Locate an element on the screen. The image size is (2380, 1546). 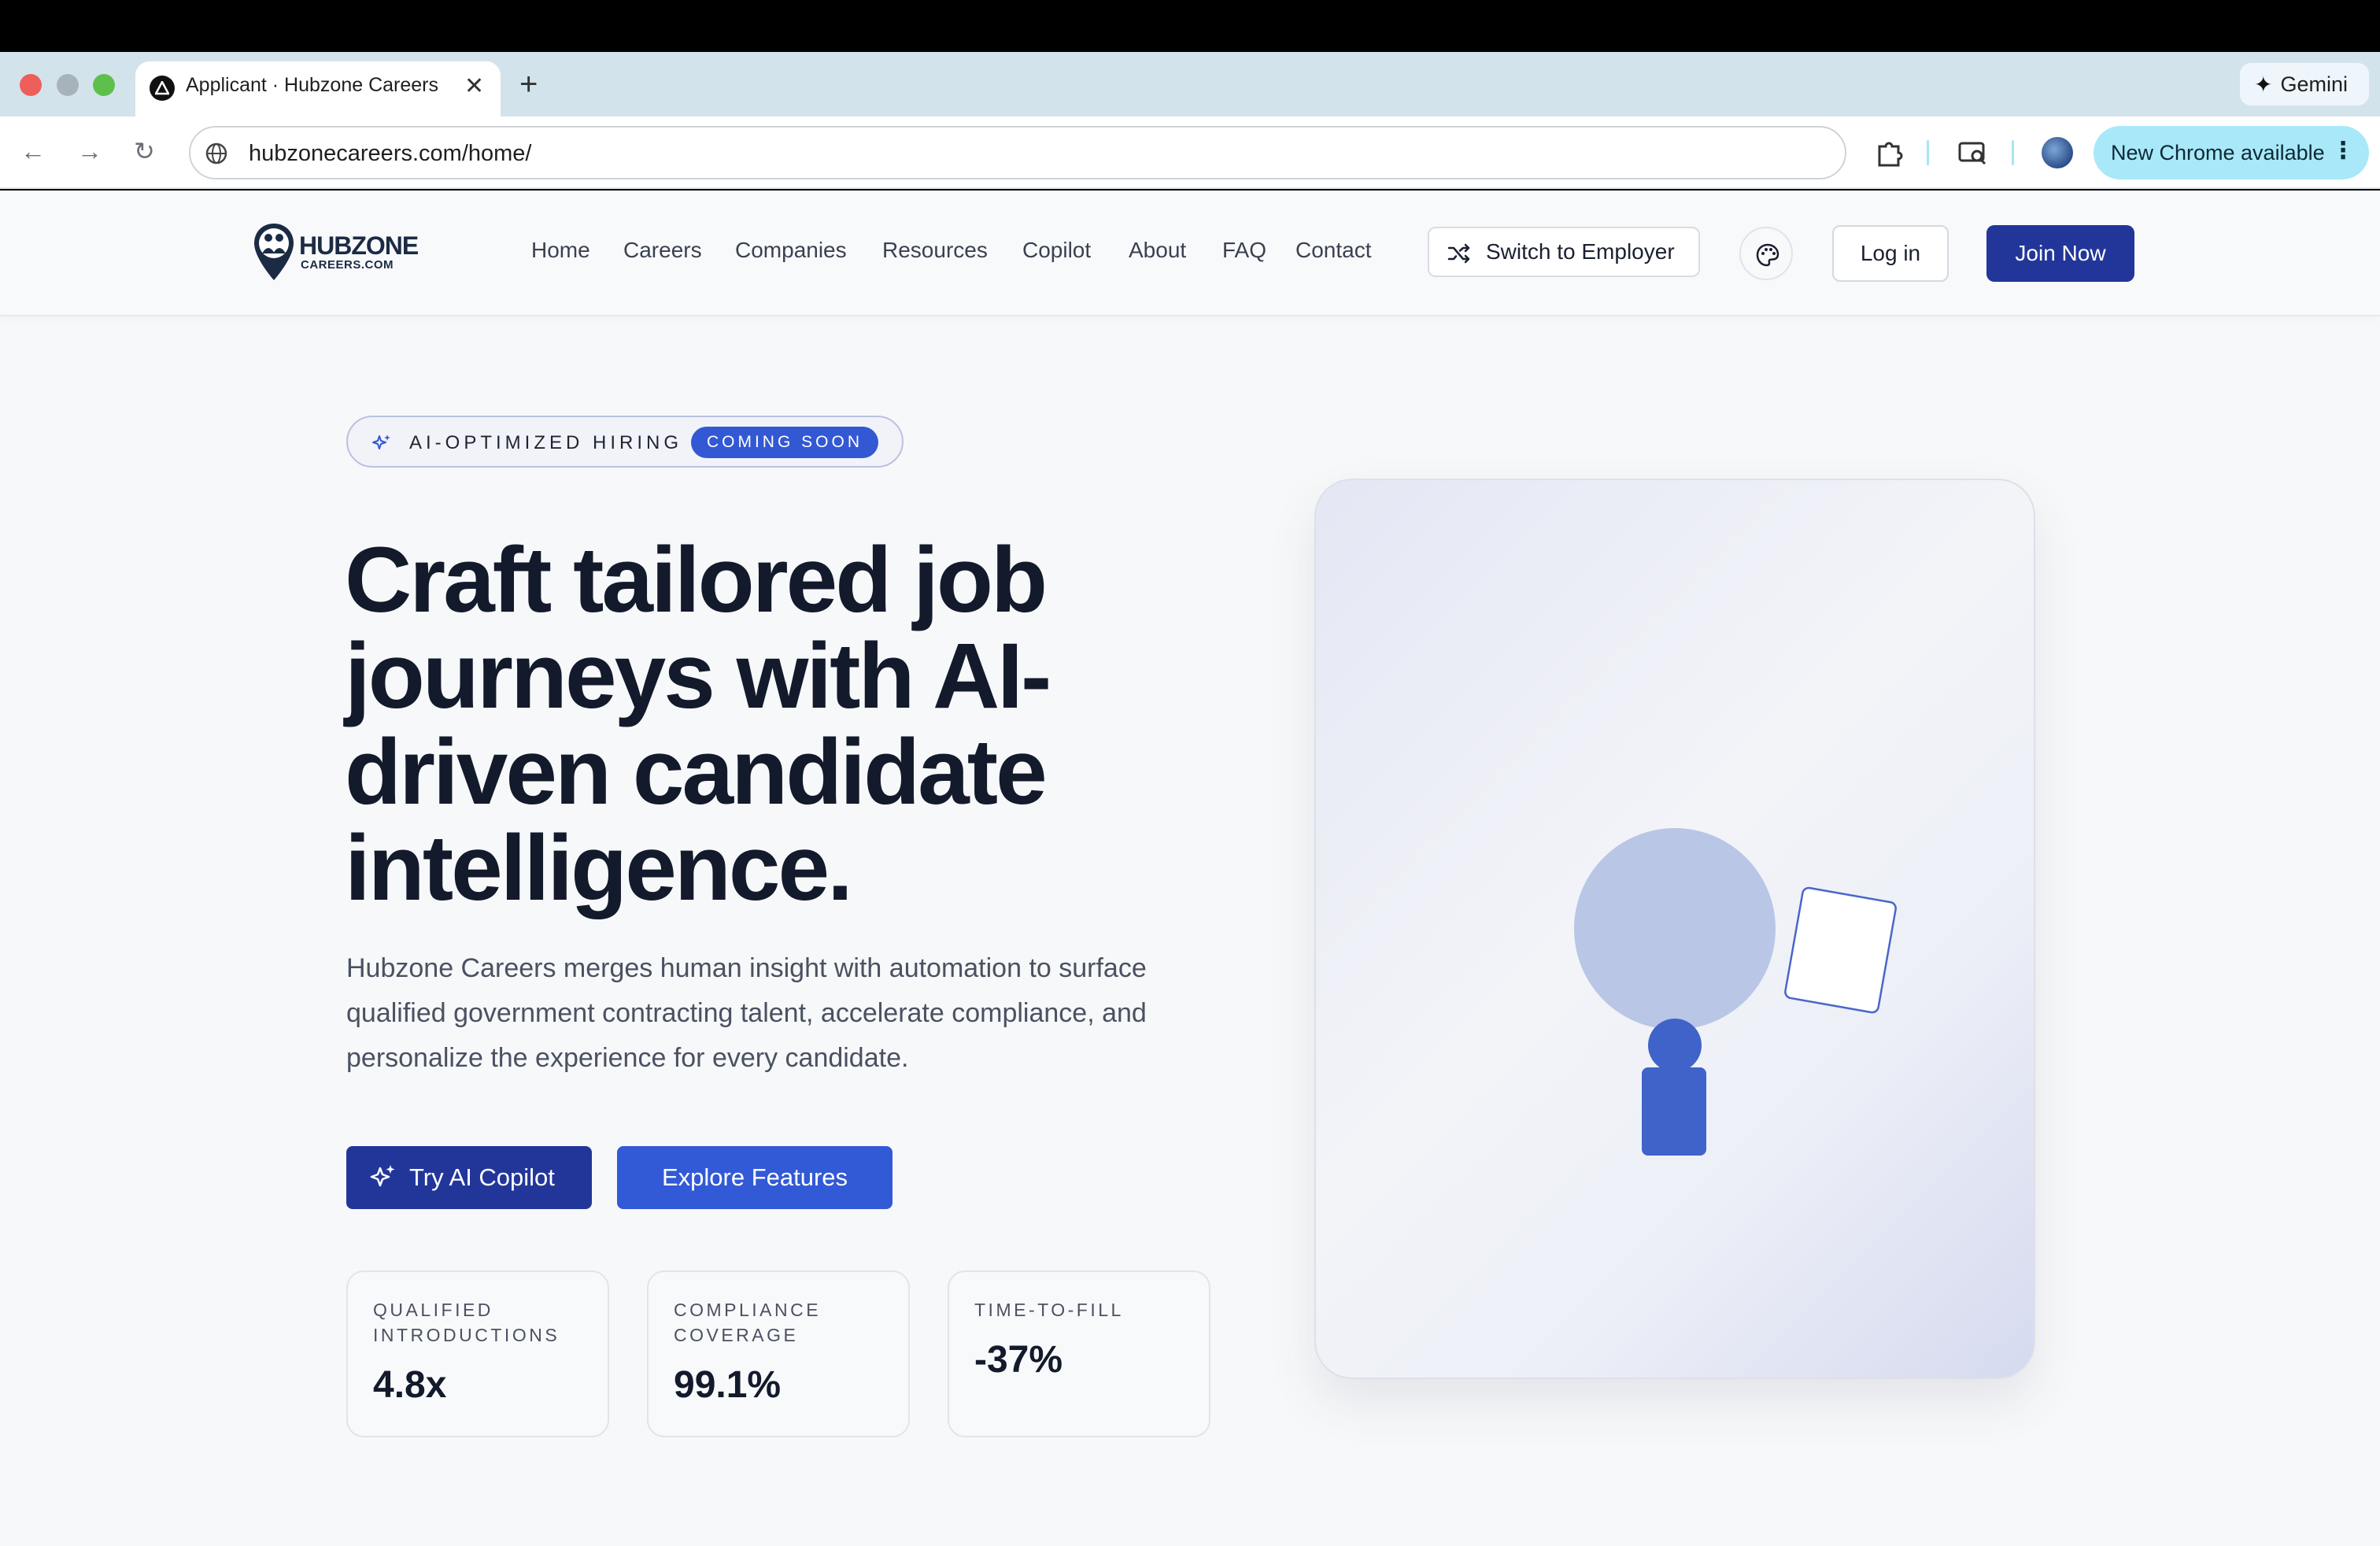
theme-palette-button is located at coordinates (1766, 254).